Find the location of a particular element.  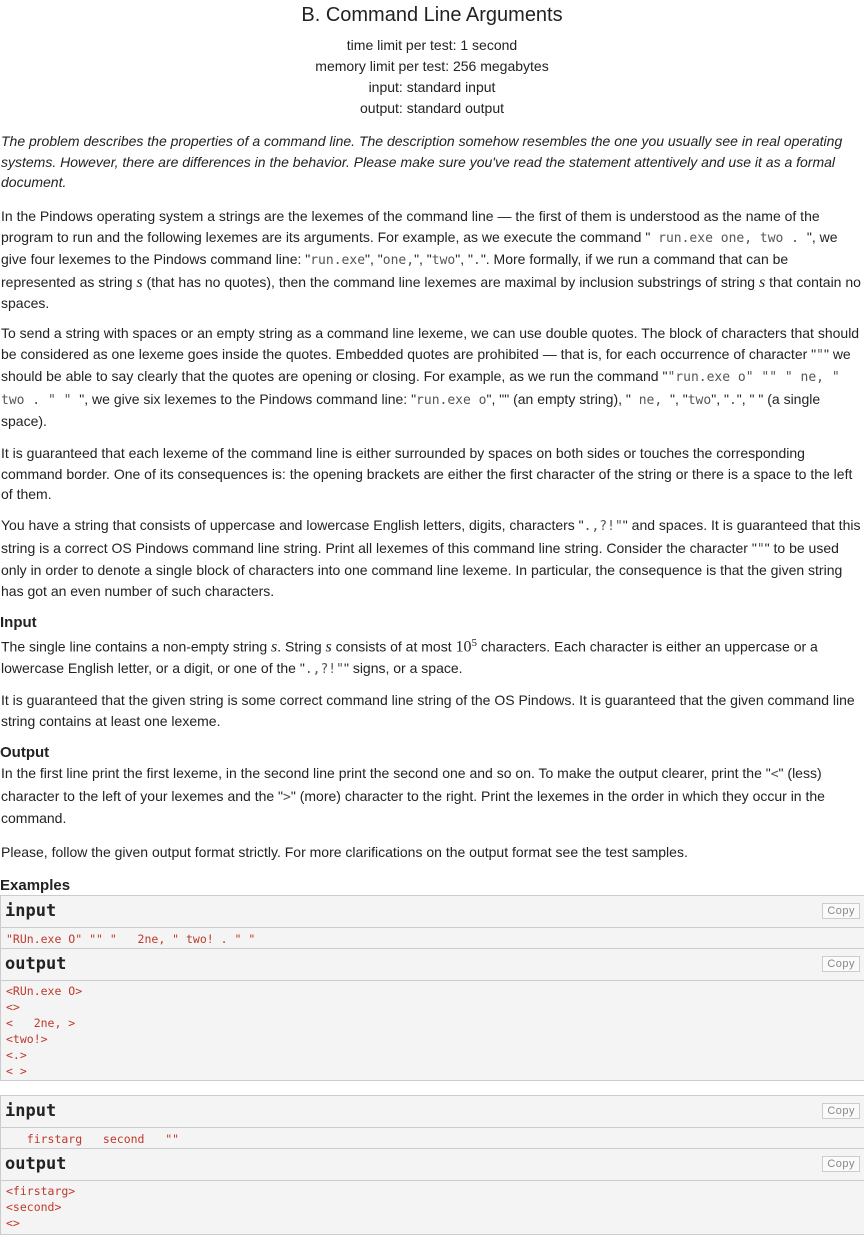

memory-limit: memory limit per test: 256 megabytes is located at coordinates (432, 66).